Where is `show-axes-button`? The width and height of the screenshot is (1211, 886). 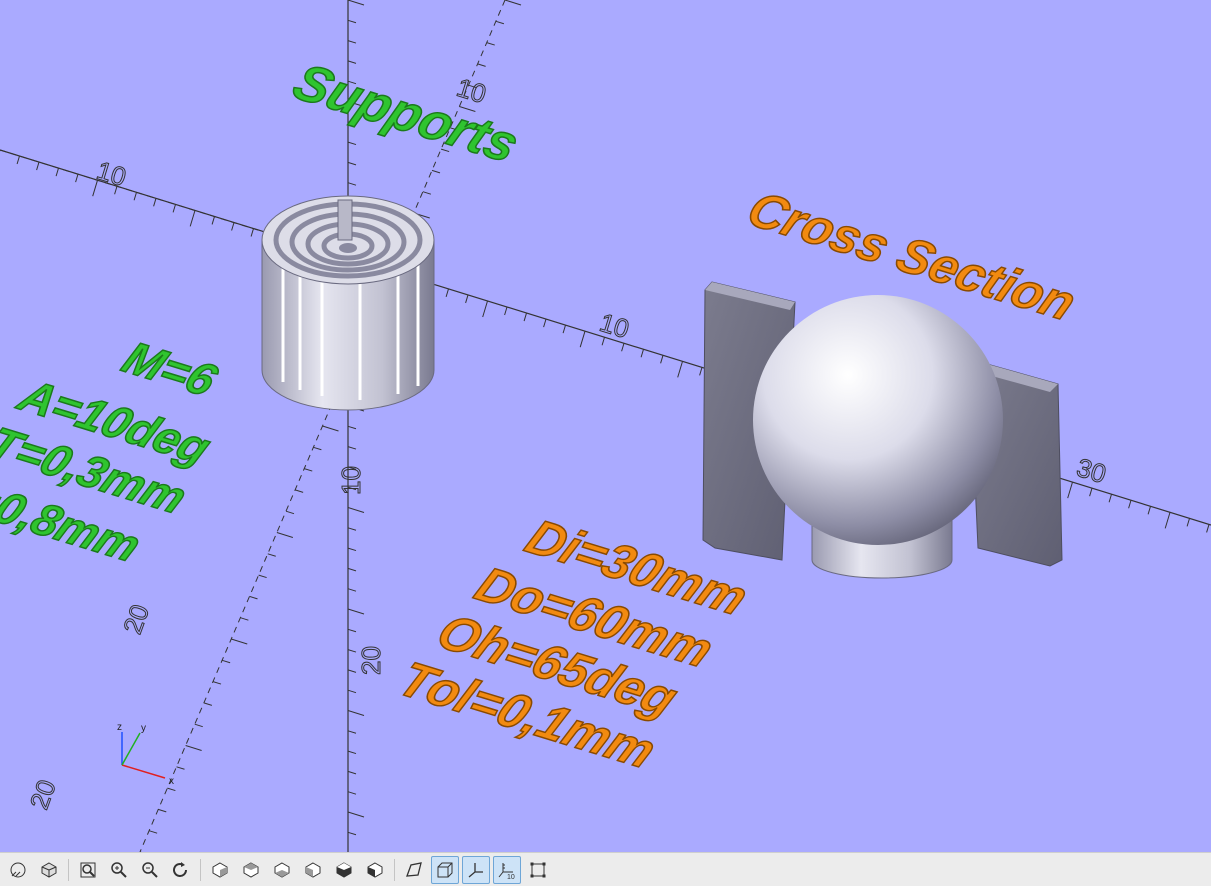 show-axes-button is located at coordinates (476, 869).